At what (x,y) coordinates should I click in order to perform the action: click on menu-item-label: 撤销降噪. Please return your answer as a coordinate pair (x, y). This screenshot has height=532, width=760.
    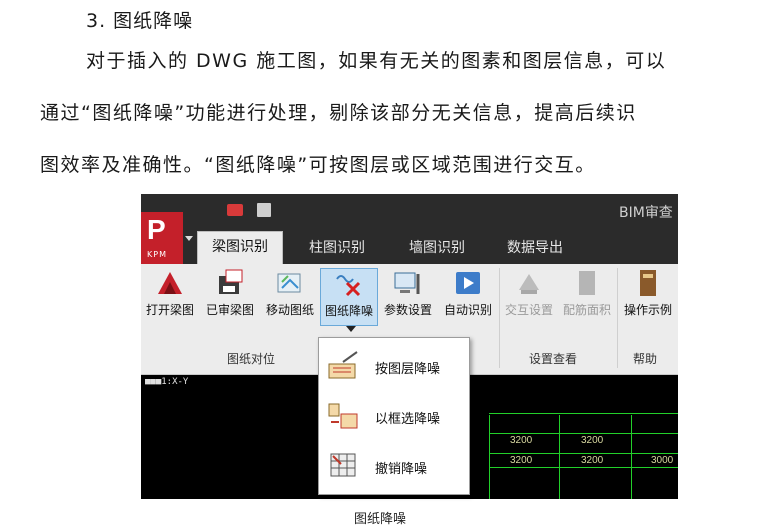
    Looking at the image, I should click on (401, 469).